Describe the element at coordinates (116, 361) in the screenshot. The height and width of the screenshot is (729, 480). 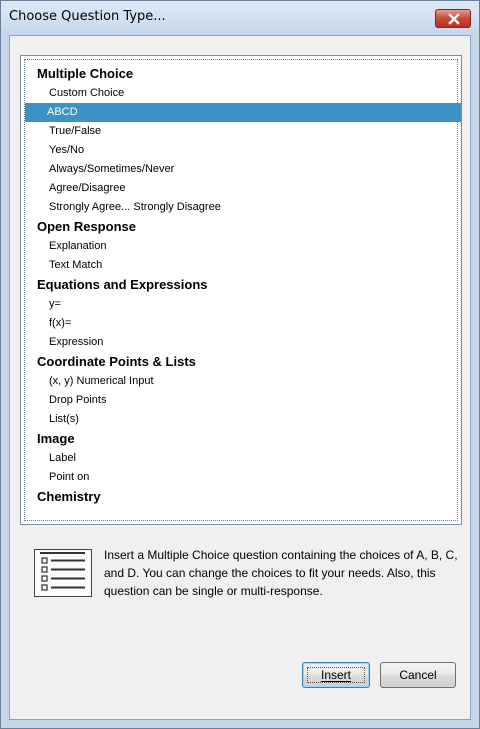
I see `category-header: Coordinate Points & Lists` at that location.